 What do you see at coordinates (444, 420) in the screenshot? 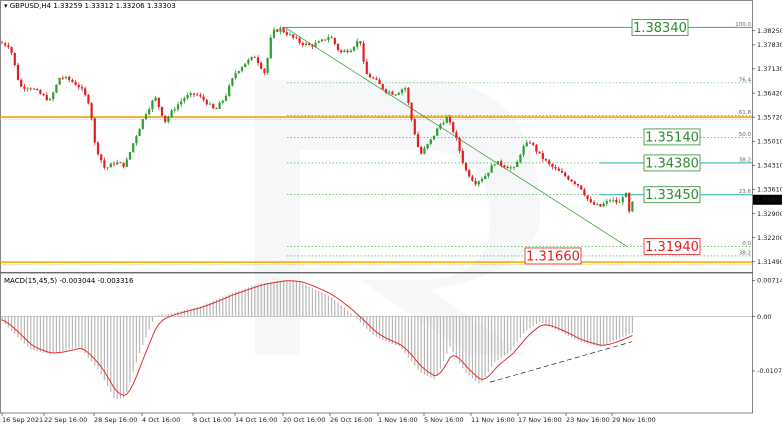
I see `time-tick-label: 5 Nov 16:00` at bounding box center [444, 420].